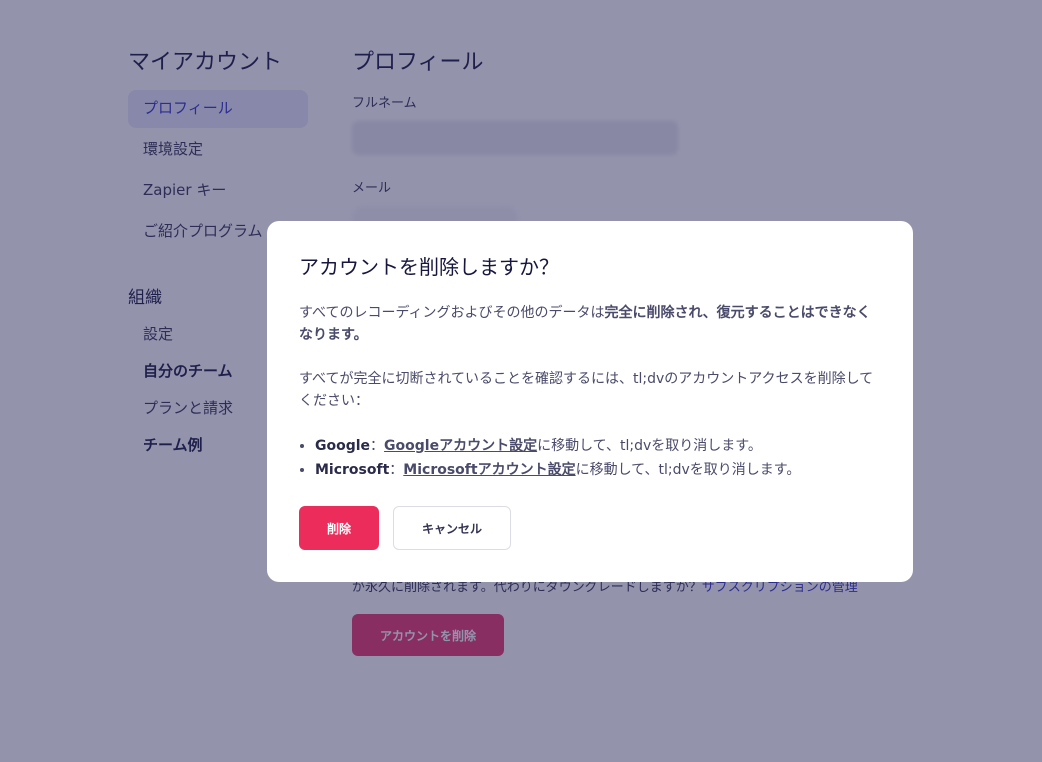  Describe the element at coordinates (649, 446) in the screenshot. I see `google-suffix: に移動して、tl;dvを取り消します。` at that location.